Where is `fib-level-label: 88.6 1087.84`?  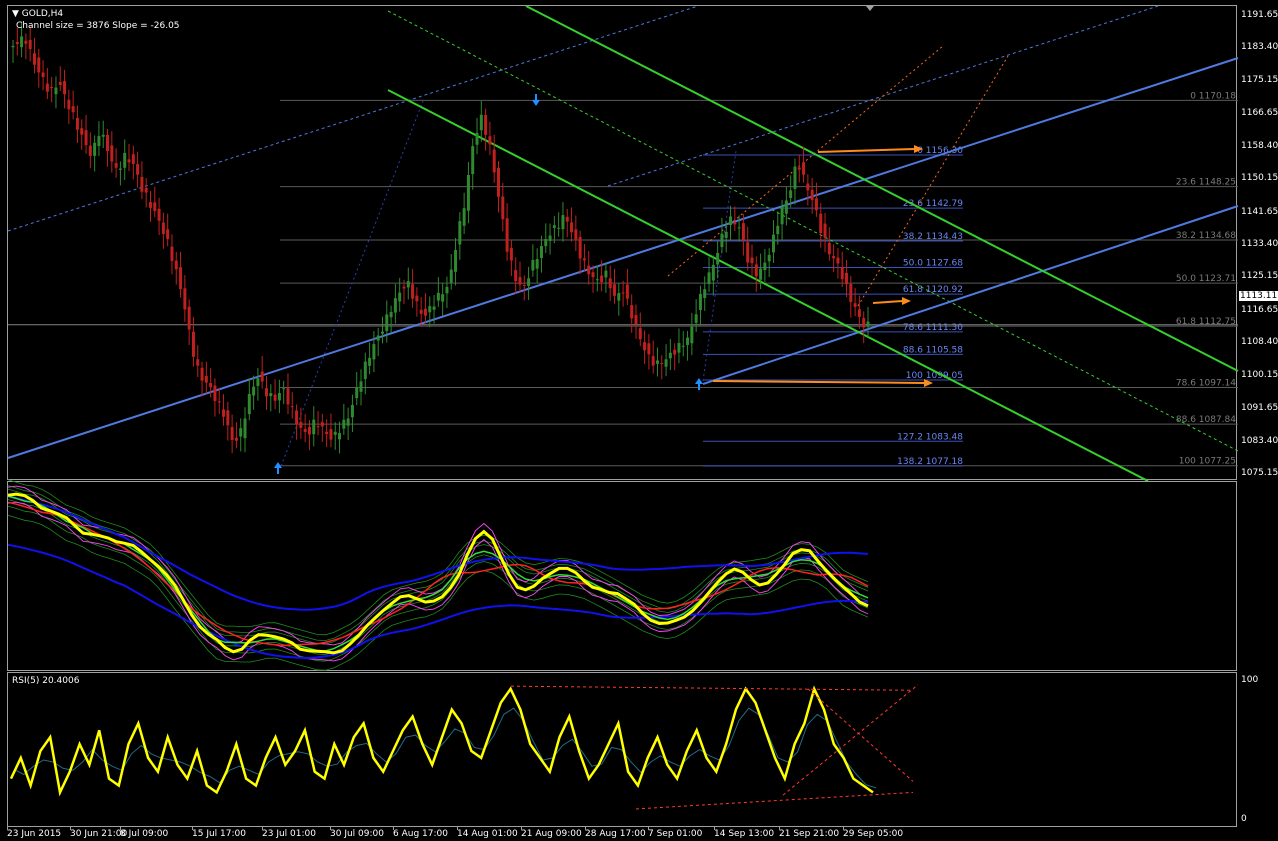
fib-level-label: 88.6 1087.84 is located at coordinates (1206, 420).